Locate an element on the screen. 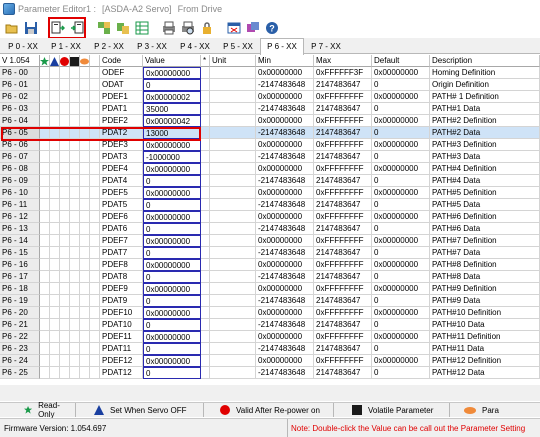 The image size is (540, 437). window-icon is located at coordinates (234, 28).